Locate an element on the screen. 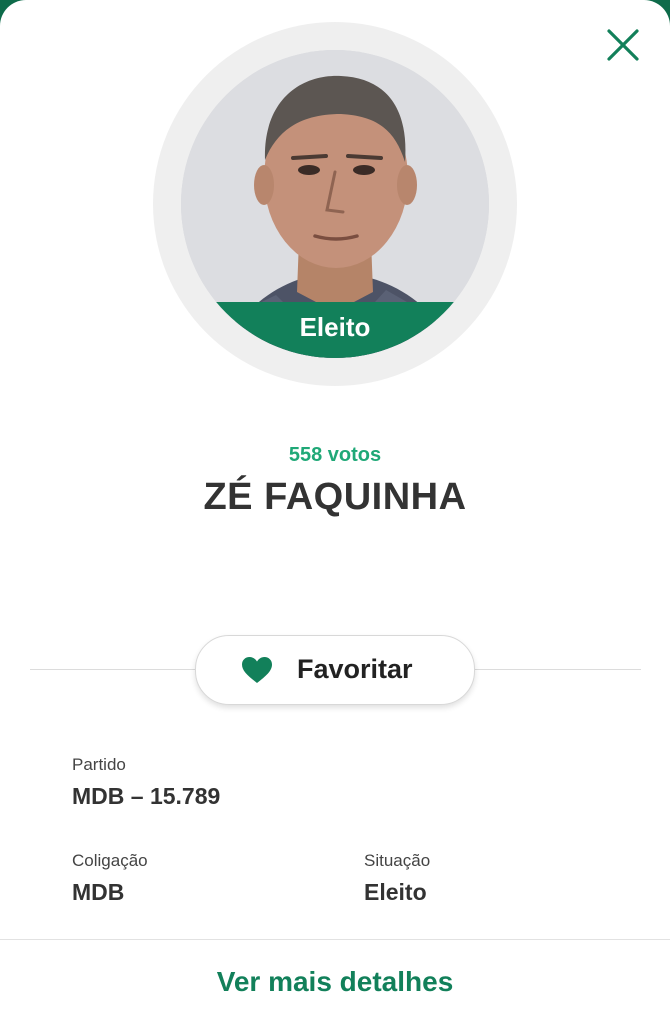  coligacao-label: Coligação is located at coordinates (110, 860).